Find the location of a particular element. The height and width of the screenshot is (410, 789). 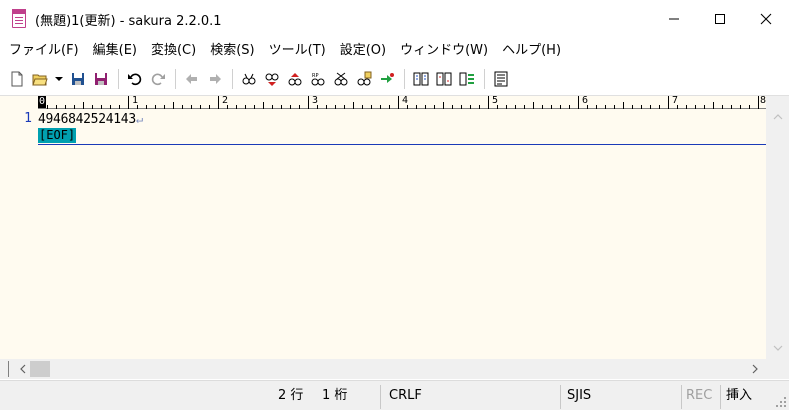

horizontal-scroll-thumb is located at coordinates (40, 369).